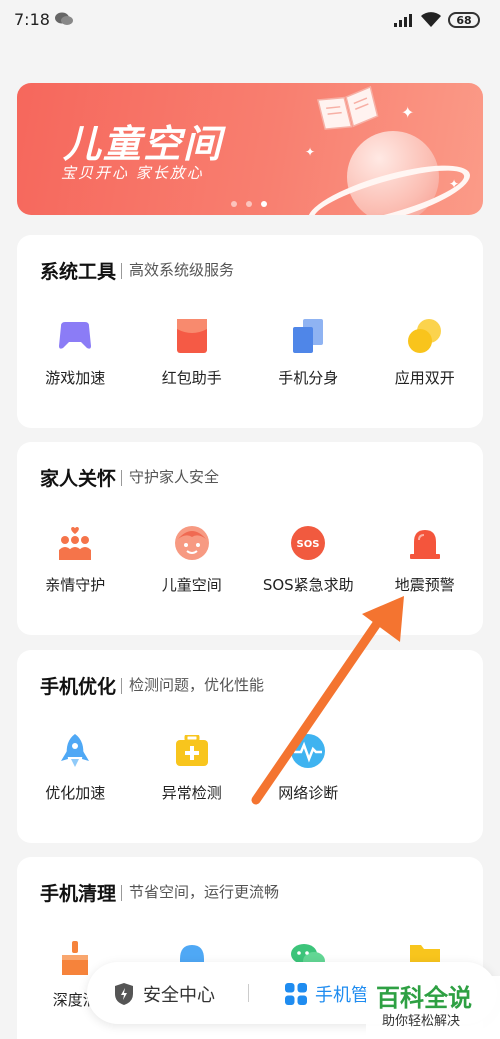  I want to click on tool-label: 手机分身, so click(308, 378).